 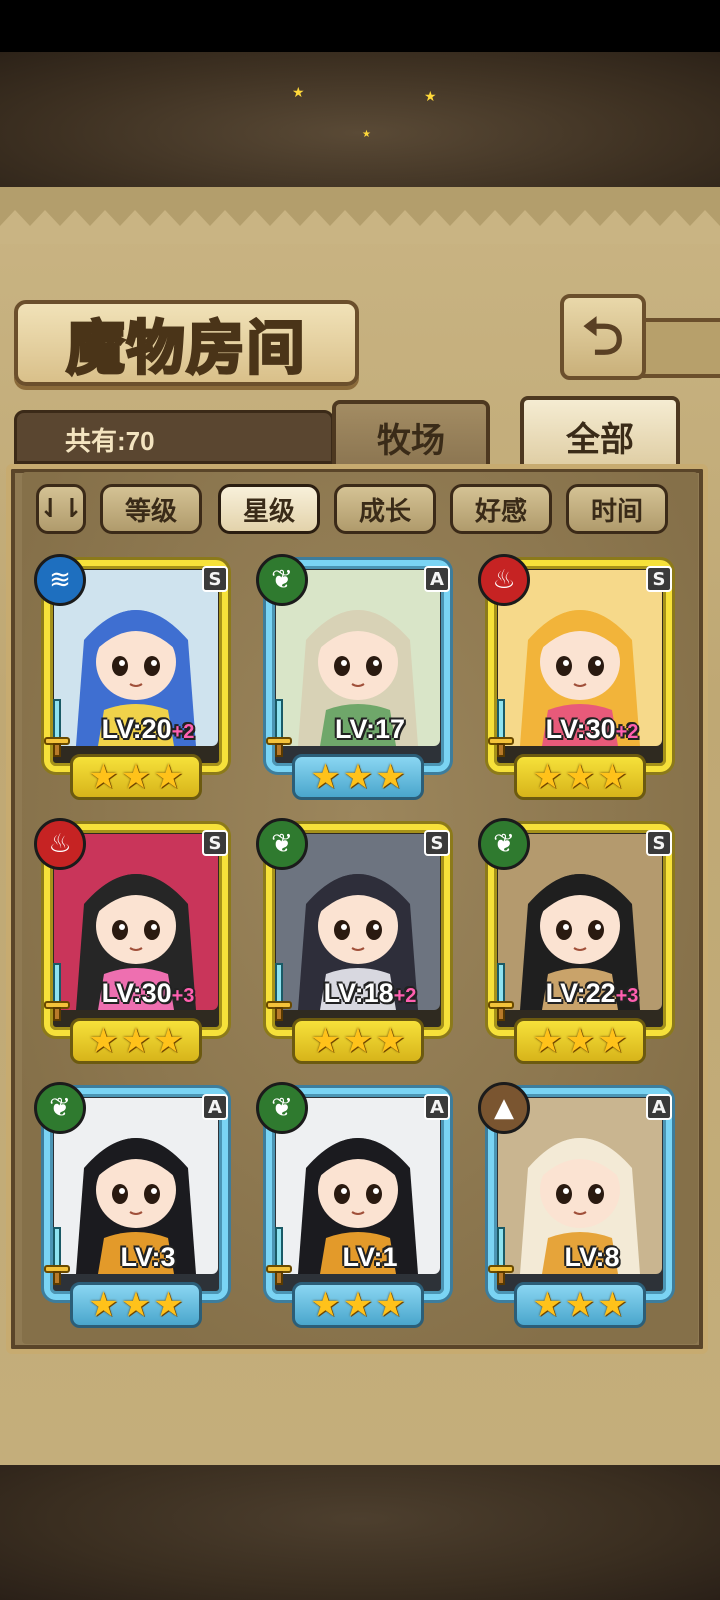 What do you see at coordinates (501, 509) in the screenshot?
I see `sort-affection-button: 好感` at bounding box center [501, 509].